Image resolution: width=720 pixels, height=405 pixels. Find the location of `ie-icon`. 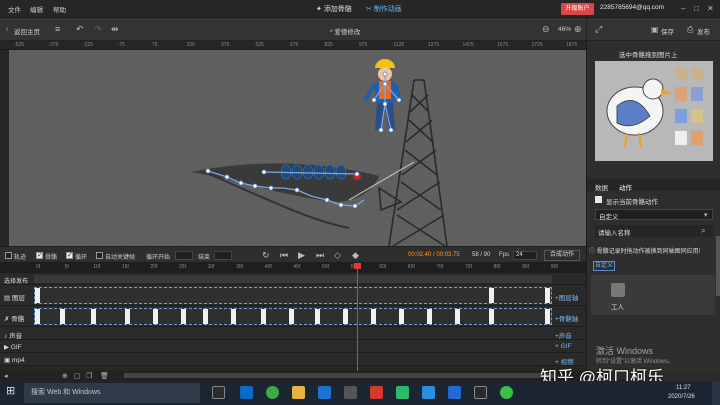

ie-icon is located at coordinates (246, 392).